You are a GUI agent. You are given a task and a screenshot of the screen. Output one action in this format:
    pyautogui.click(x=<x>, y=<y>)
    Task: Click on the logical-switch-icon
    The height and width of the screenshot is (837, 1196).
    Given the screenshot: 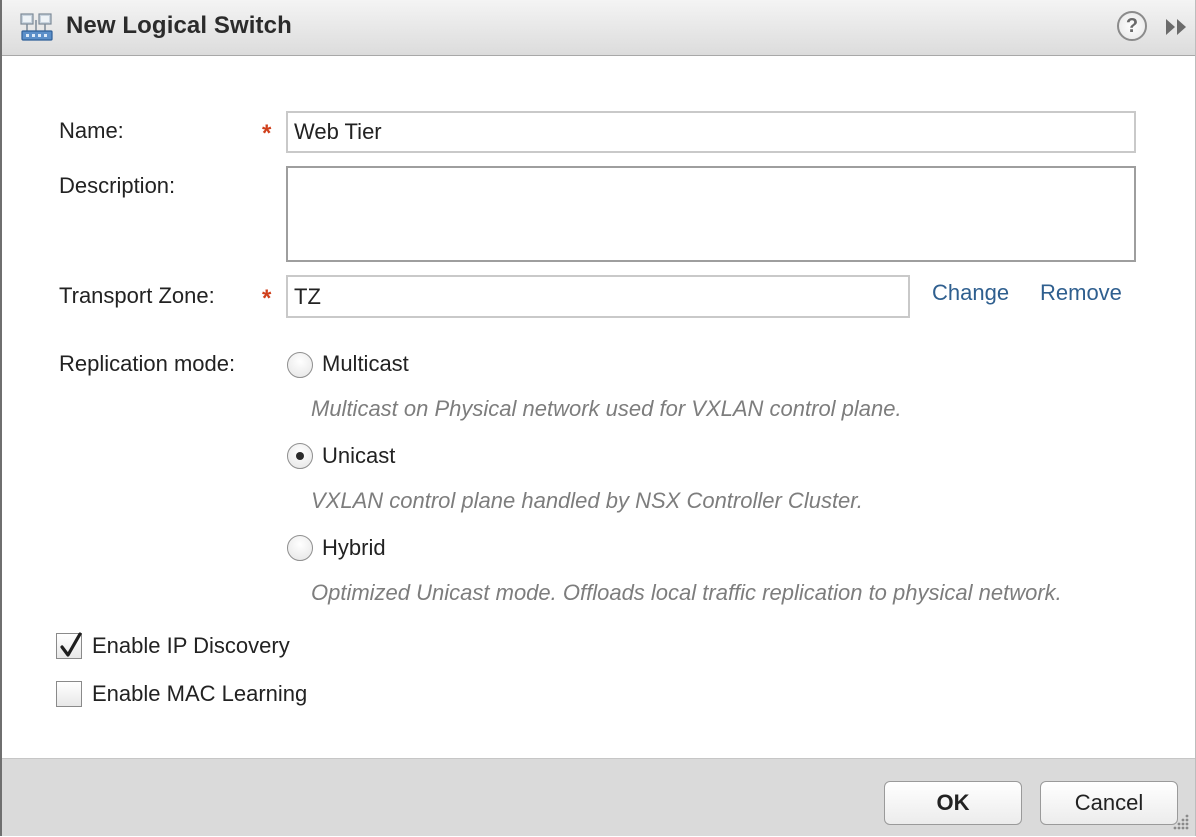 What is the action you would take?
    pyautogui.click(x=38, y=28)
    